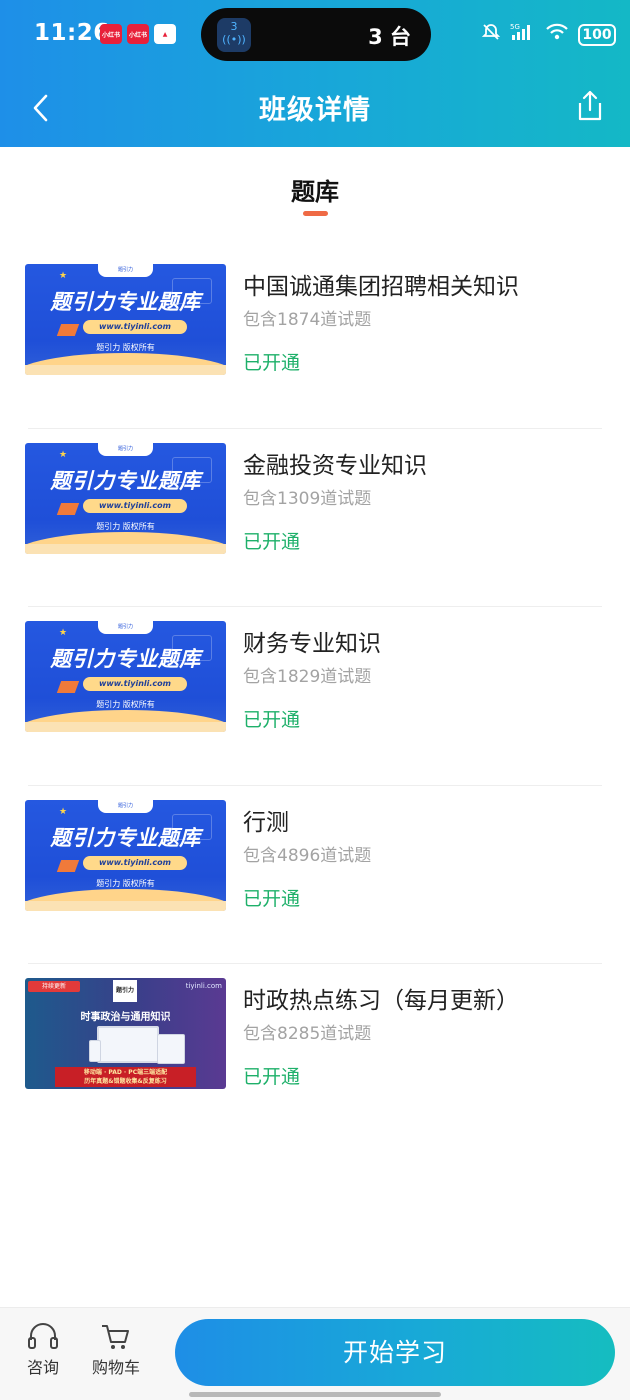 The width and height of the screenshot is (630, 1400). I want to click on consult-button: 咨询, so click(43, 1350).